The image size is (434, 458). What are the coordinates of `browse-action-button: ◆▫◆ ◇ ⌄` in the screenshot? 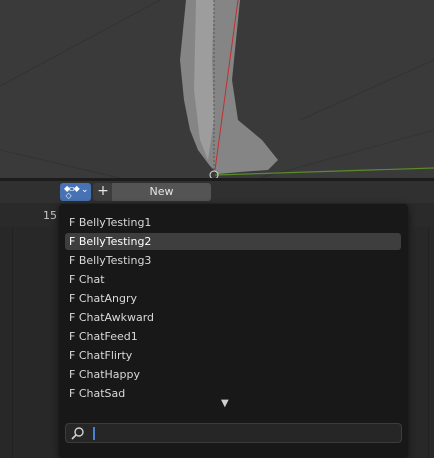 It's located at (75, 192).